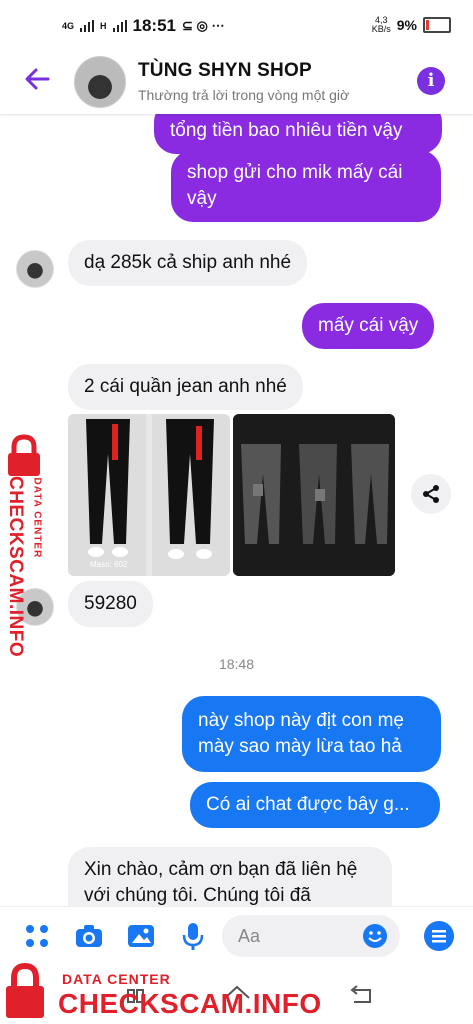 The width and height of the screenshot is (473, 1024). I want to click on signal-icon, so click(87, 26).